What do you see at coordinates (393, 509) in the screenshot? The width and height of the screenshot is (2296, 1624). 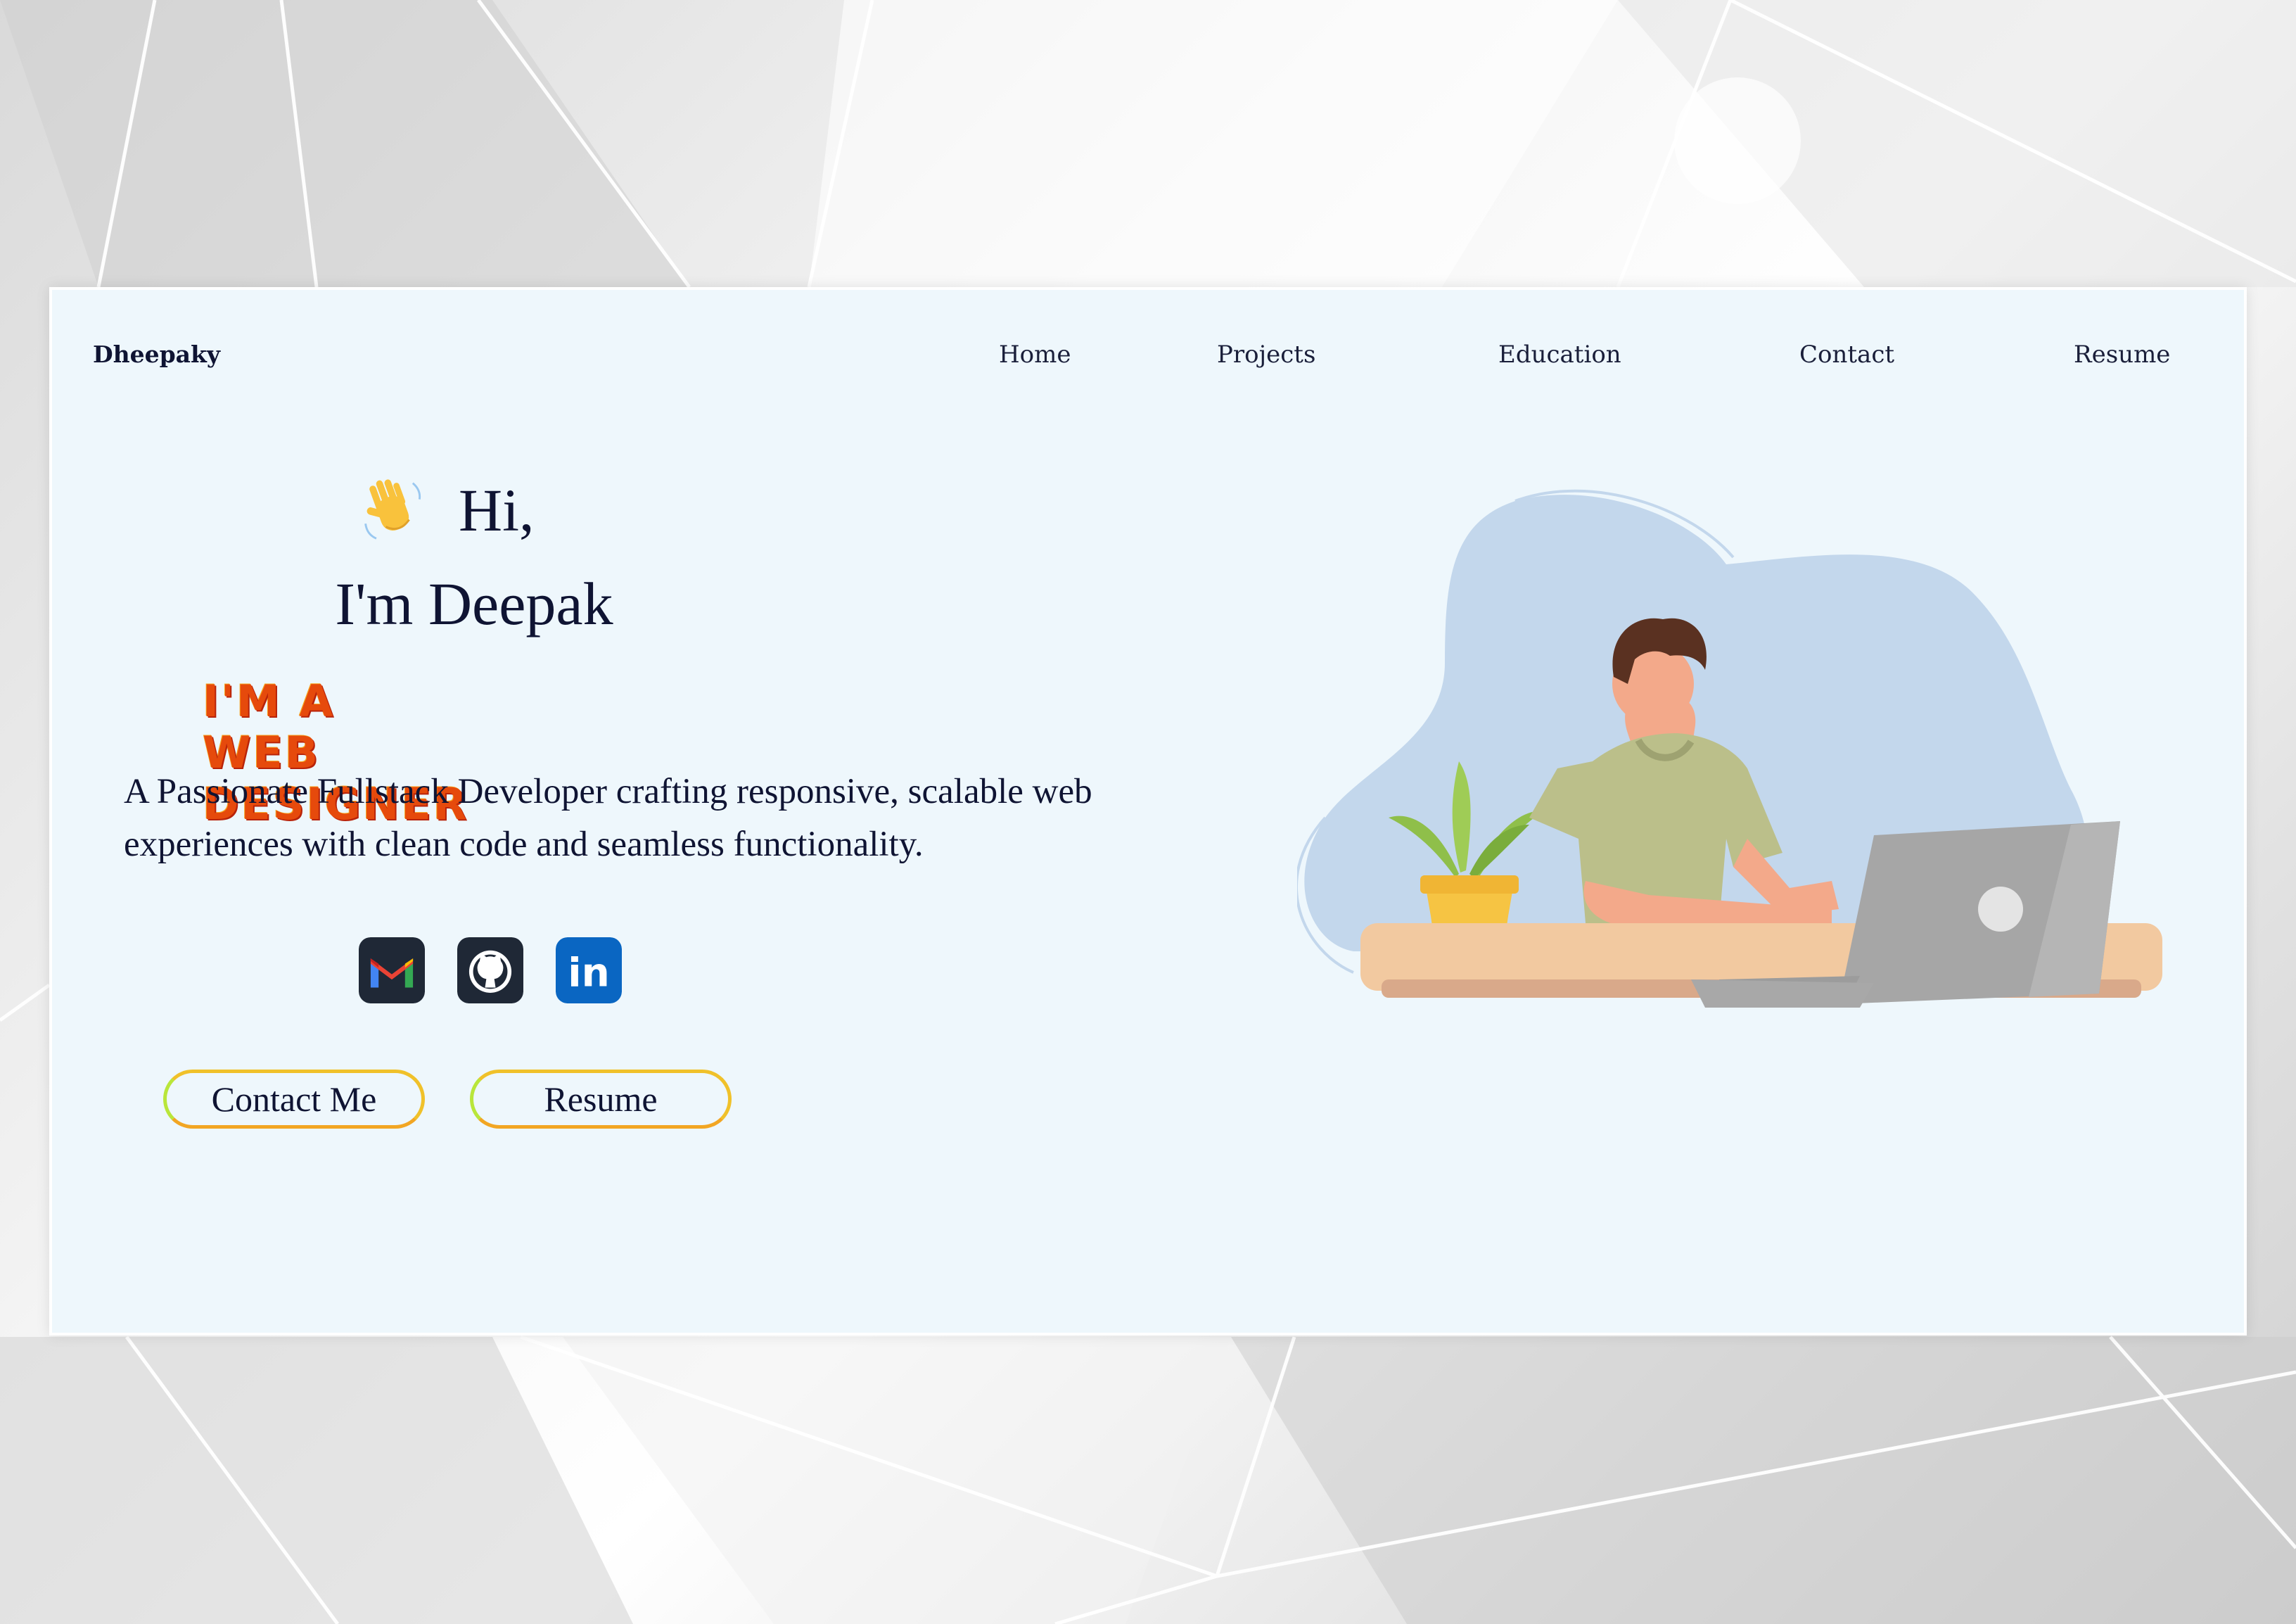 I see `waving-hand-icon` at bounding box center [393, 509].